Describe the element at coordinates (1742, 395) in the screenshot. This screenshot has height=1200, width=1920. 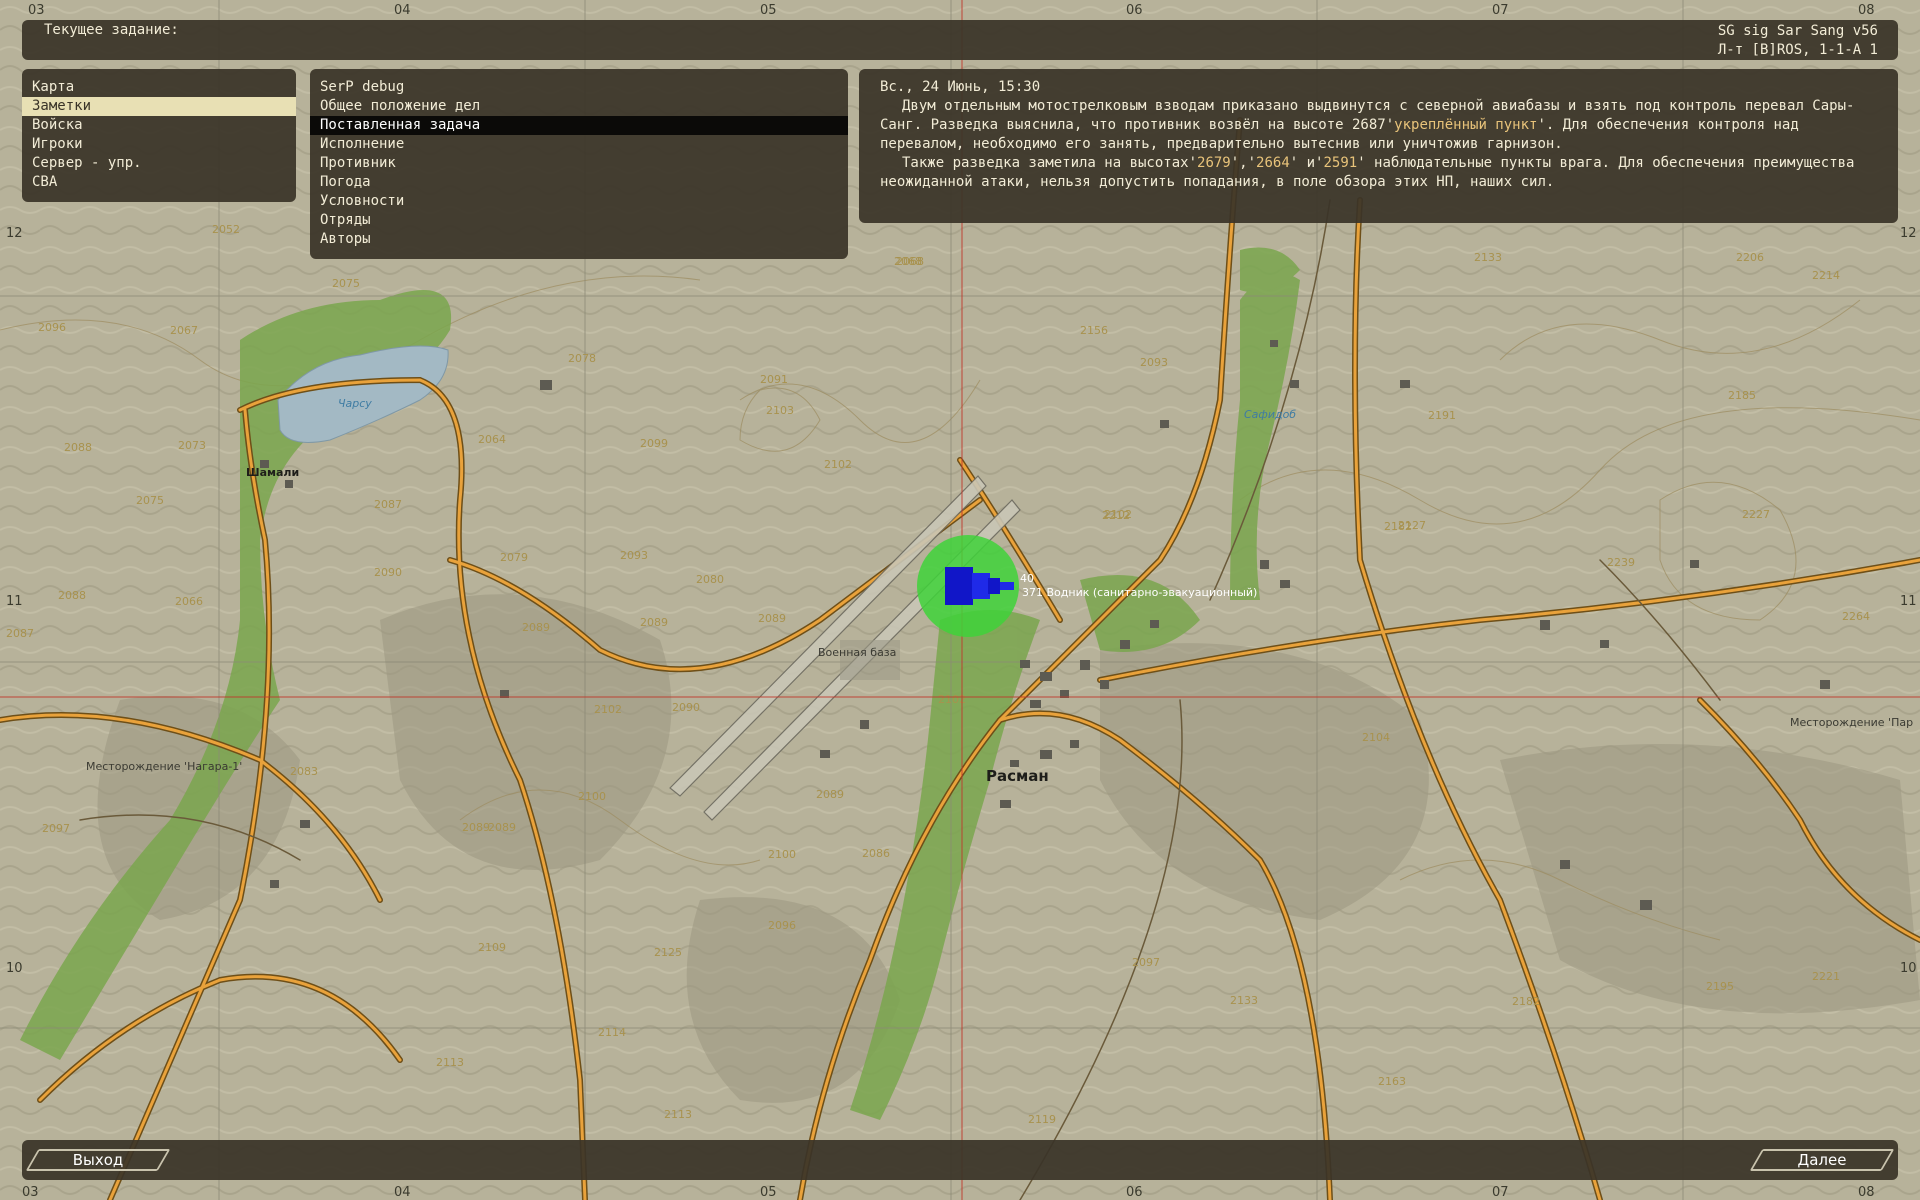
I see `elevation-label: 2185` at that location.